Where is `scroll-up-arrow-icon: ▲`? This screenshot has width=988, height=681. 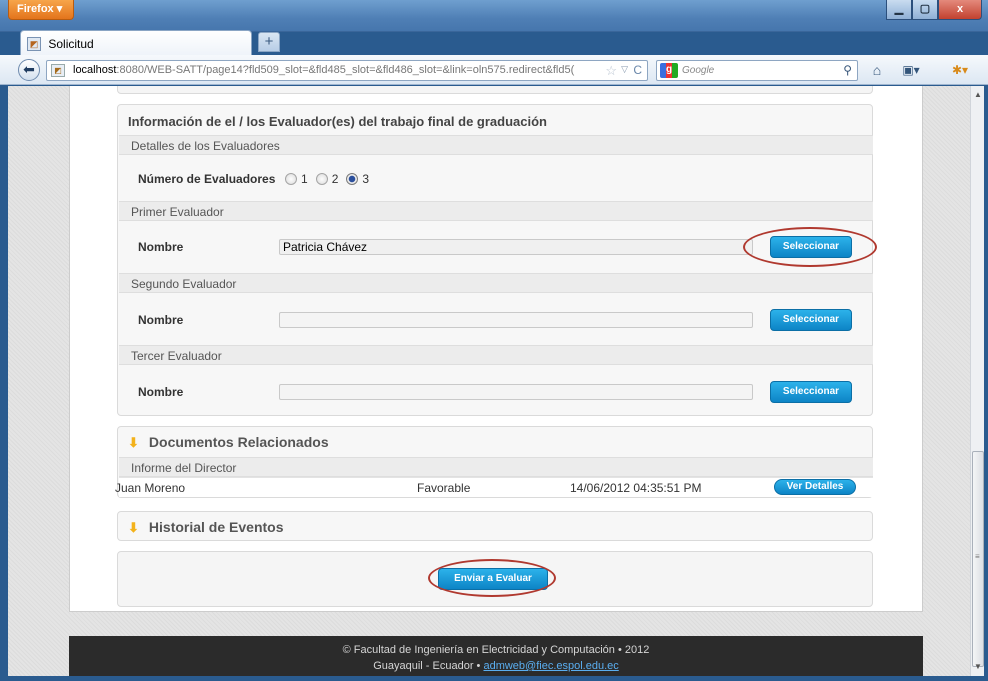
scroll-up-arrow-icon: ▲ is located at coordinates (978, 94).